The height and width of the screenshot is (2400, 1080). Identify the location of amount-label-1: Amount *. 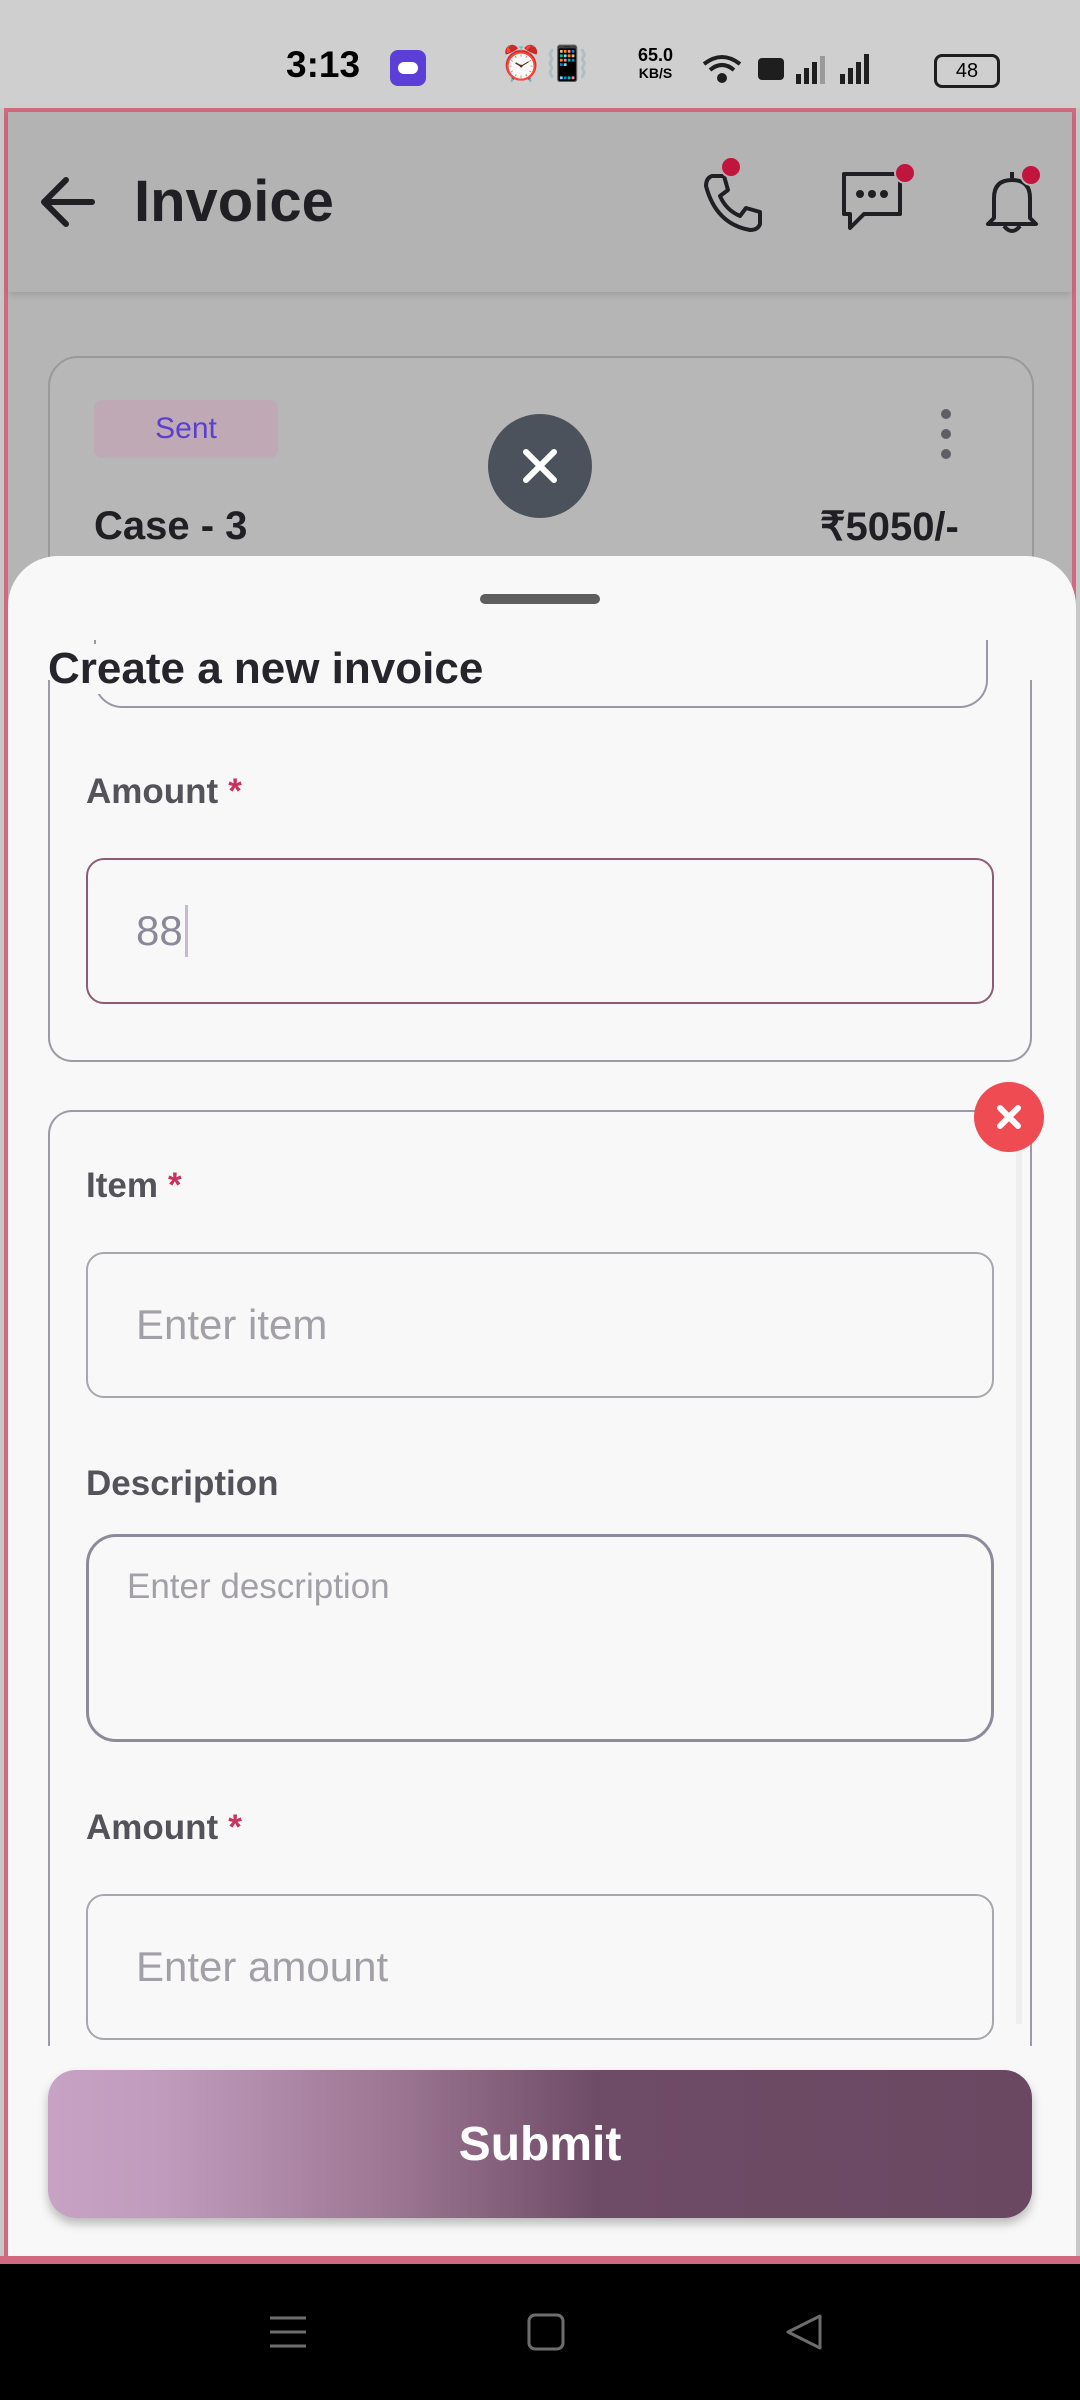
(164, 792).